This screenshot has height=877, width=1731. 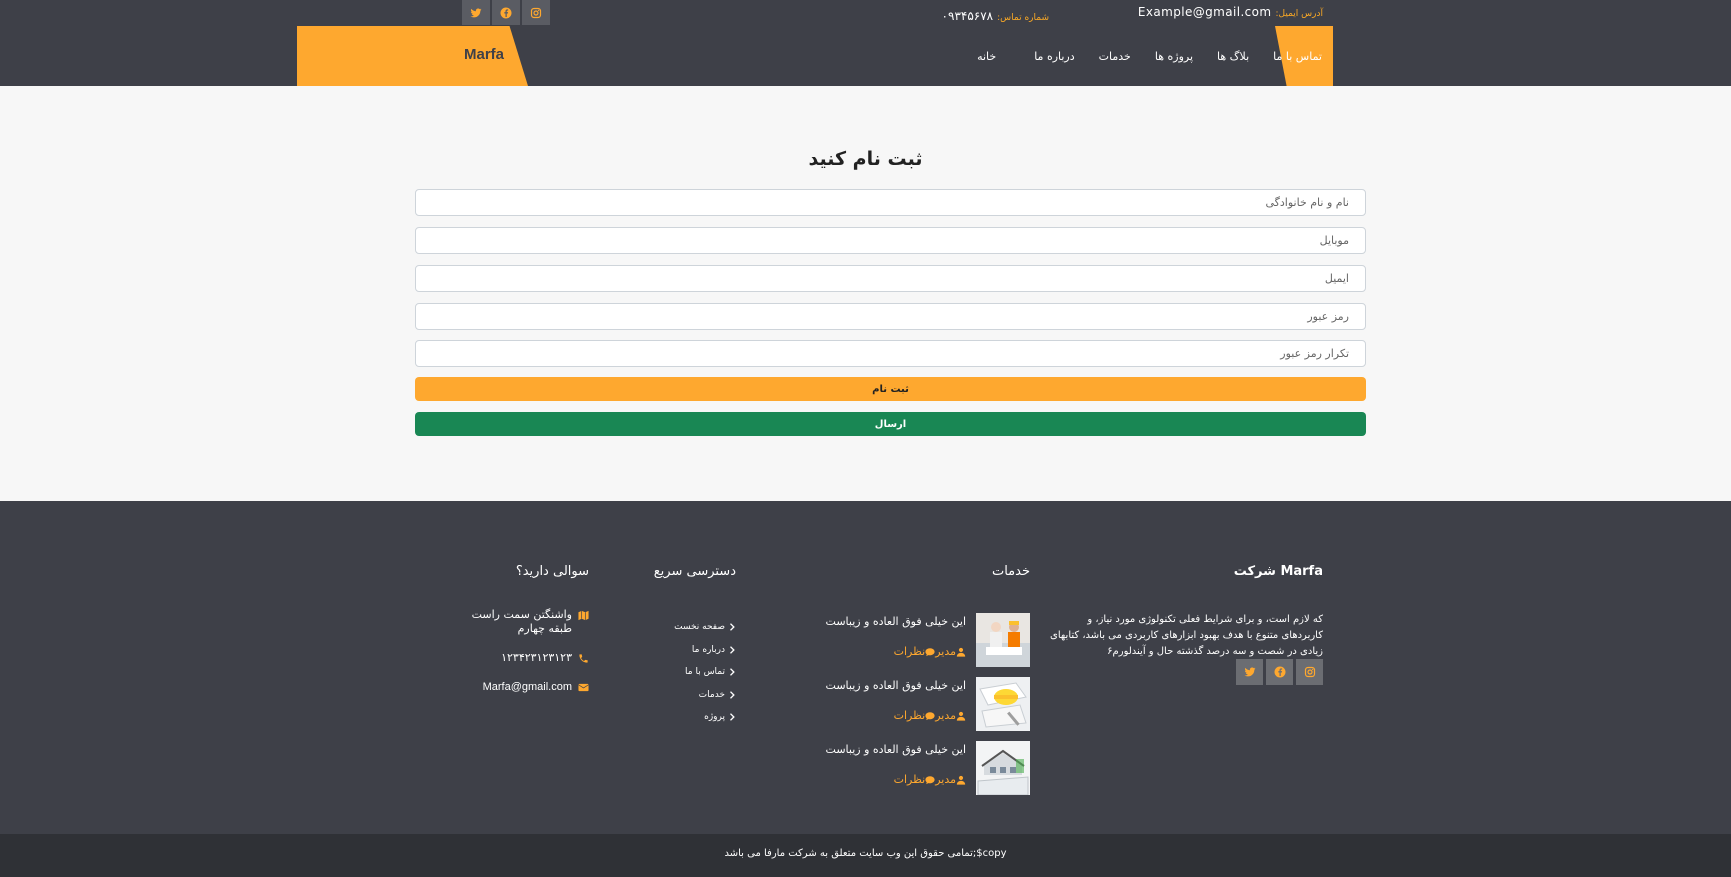 What do you see at coordinates (705, 627) in the screenshot?
I see `quick-link-home: صفحه نخست` at bounding box center [705, 627].